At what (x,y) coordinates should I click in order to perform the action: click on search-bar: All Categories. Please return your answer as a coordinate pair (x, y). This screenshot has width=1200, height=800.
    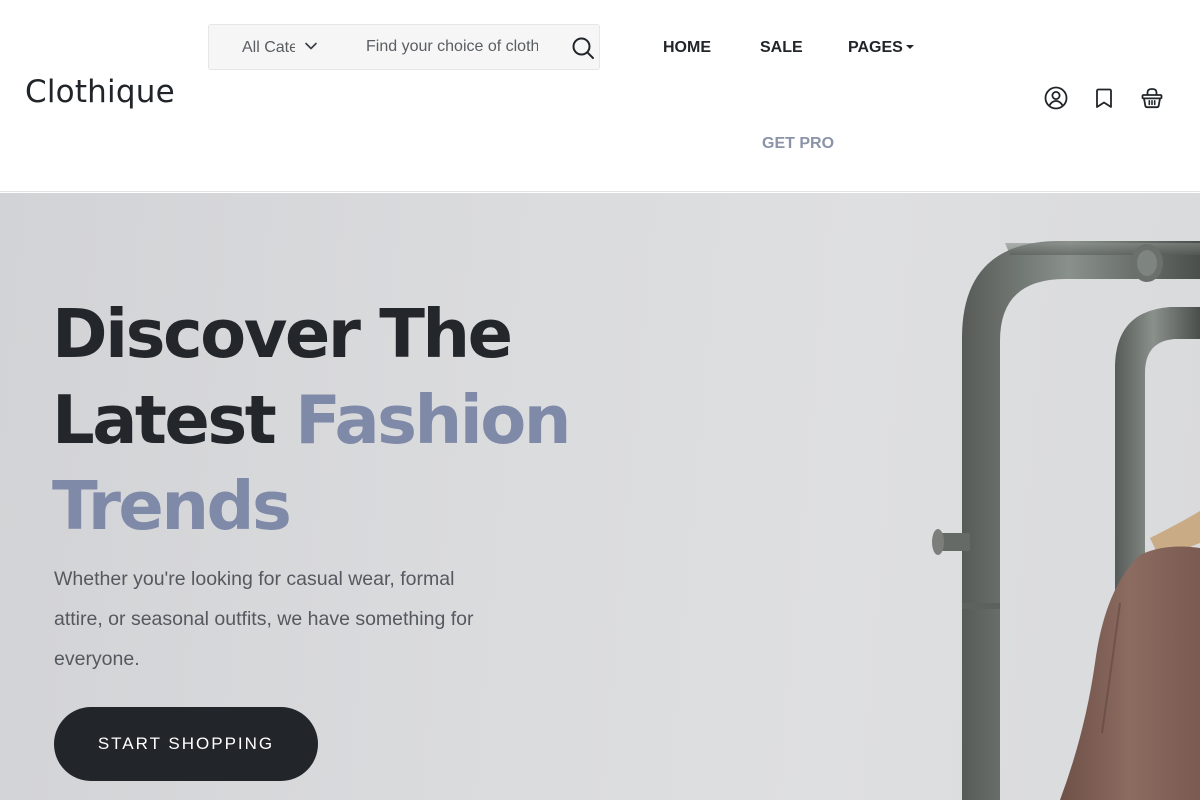
    Looking at the image, I should click on (404, 47).